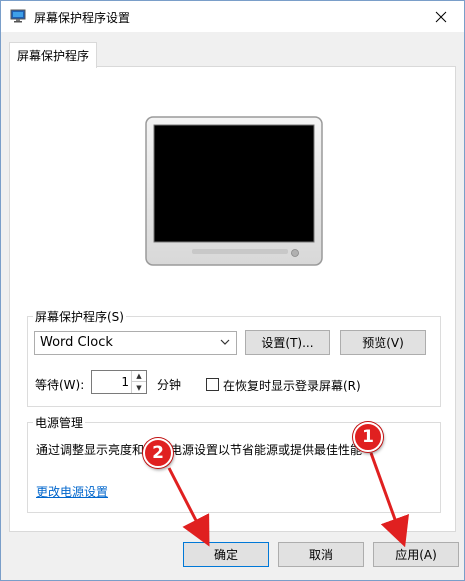 The height and width of the screenshot is (581, 465). Describe the element at coordinates (139, 376) in the screenshot. I see `spin-up-icon: ▲` at that location.